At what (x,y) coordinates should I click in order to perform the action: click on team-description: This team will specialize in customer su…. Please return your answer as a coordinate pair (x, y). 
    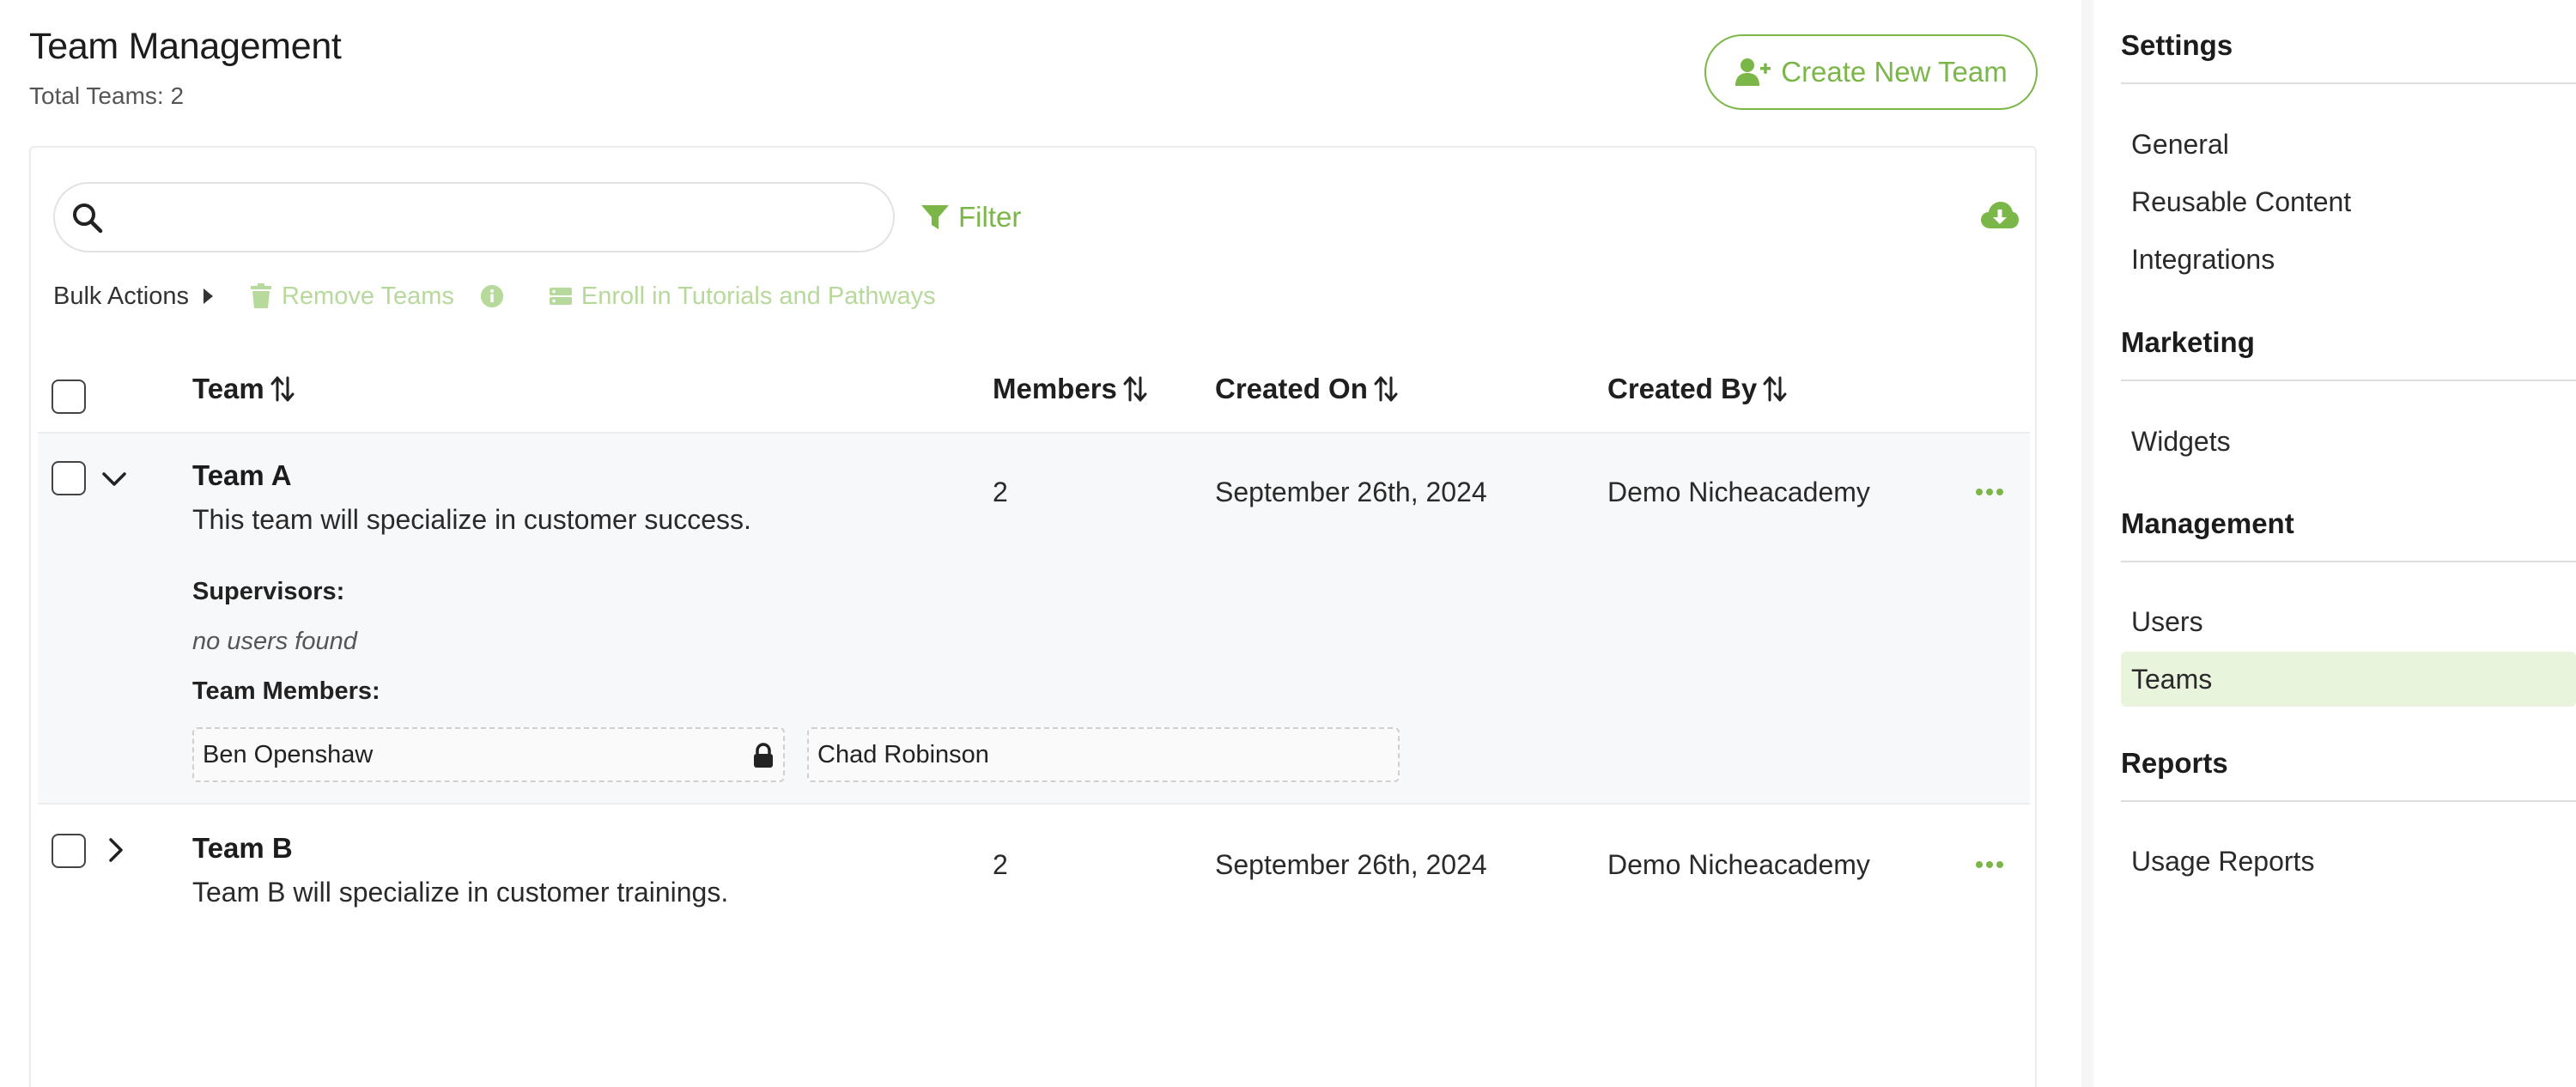
    Looking at the image, I should click on (472, 519).